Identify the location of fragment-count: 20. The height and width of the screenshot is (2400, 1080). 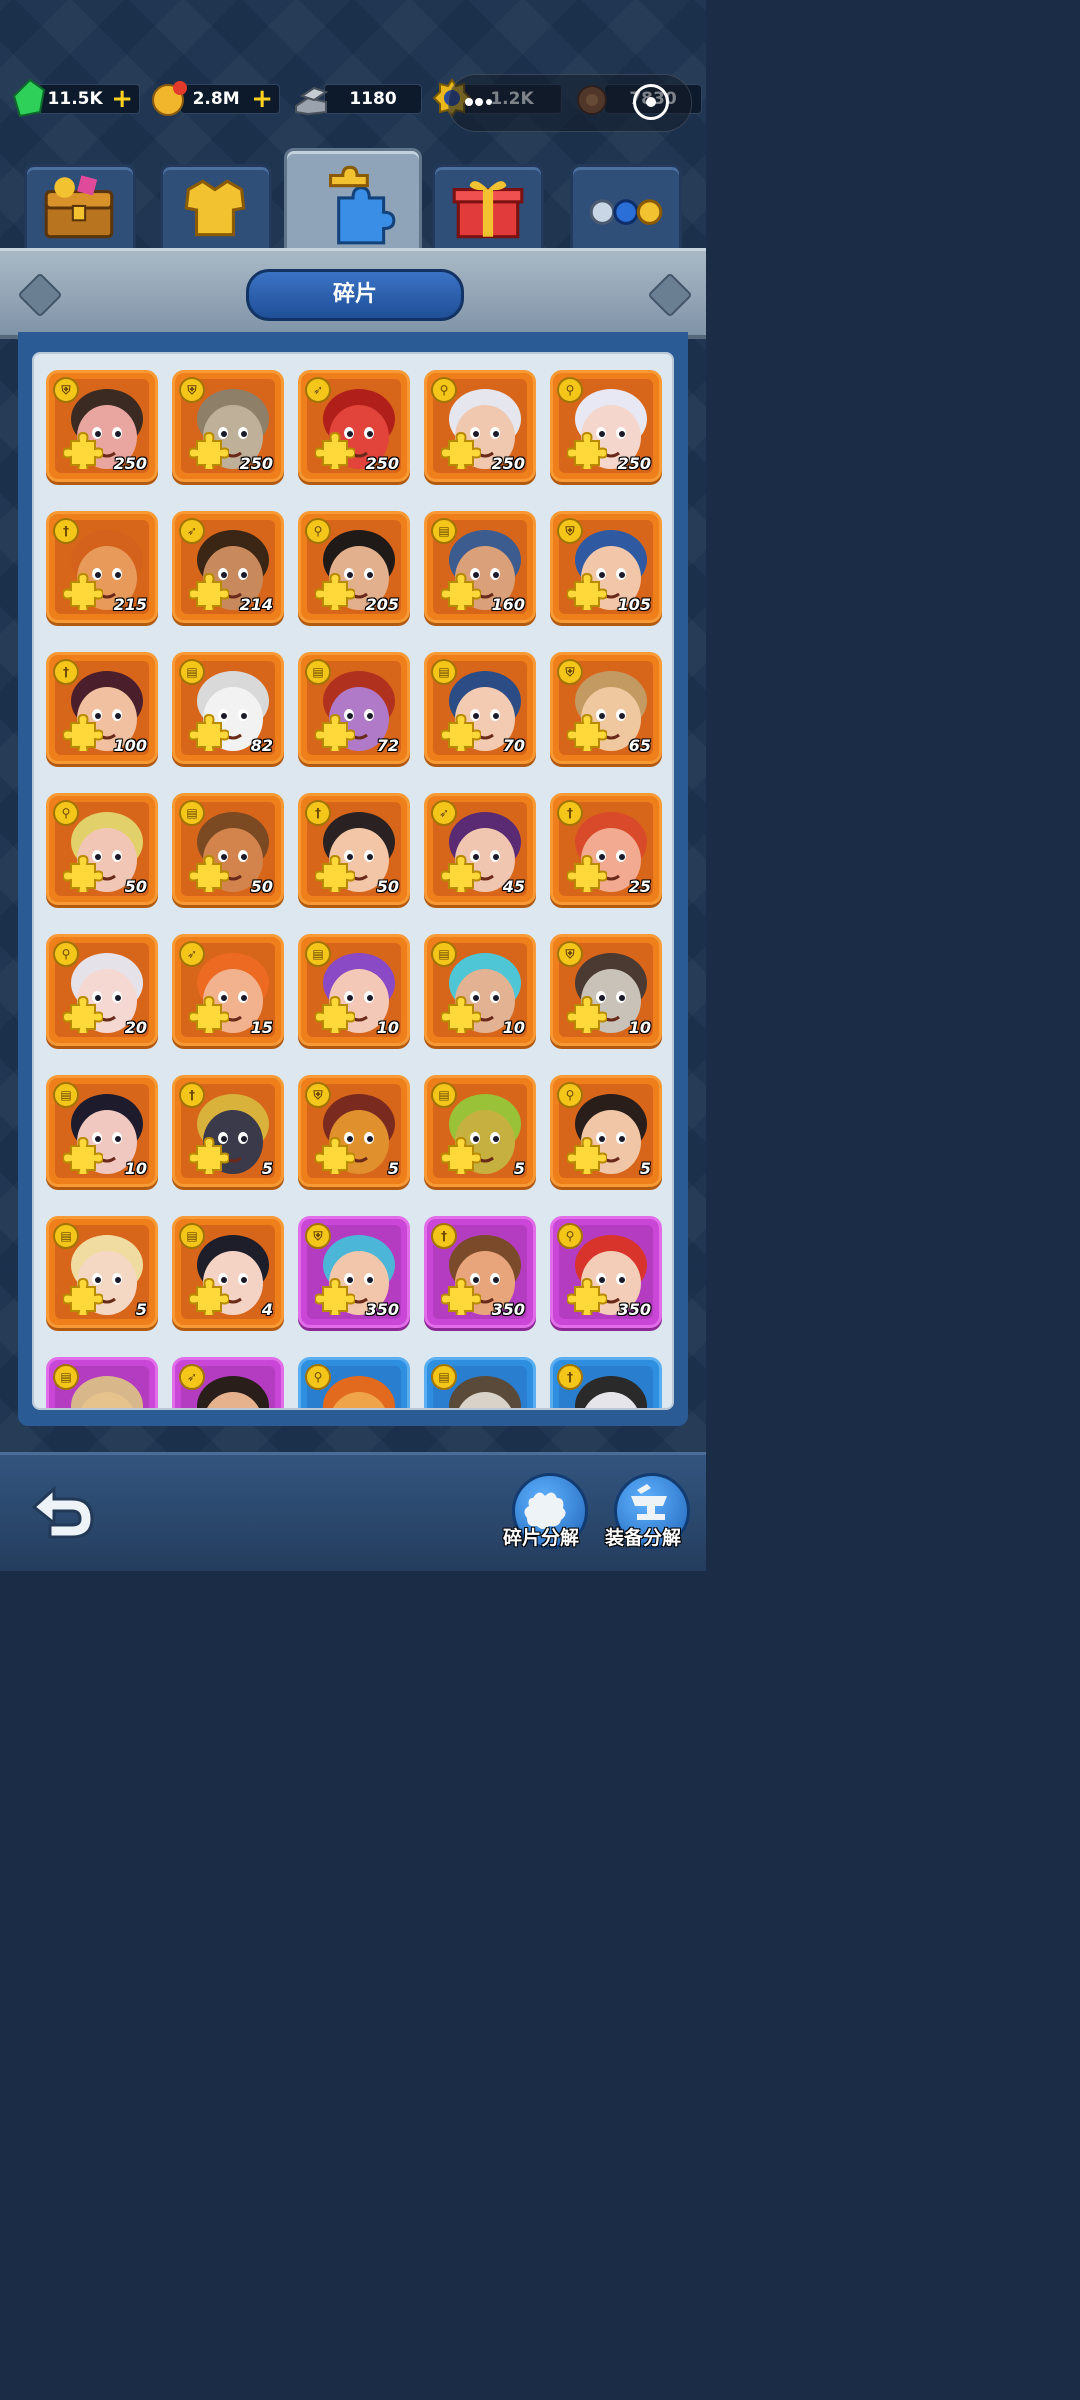
(135, 1027).